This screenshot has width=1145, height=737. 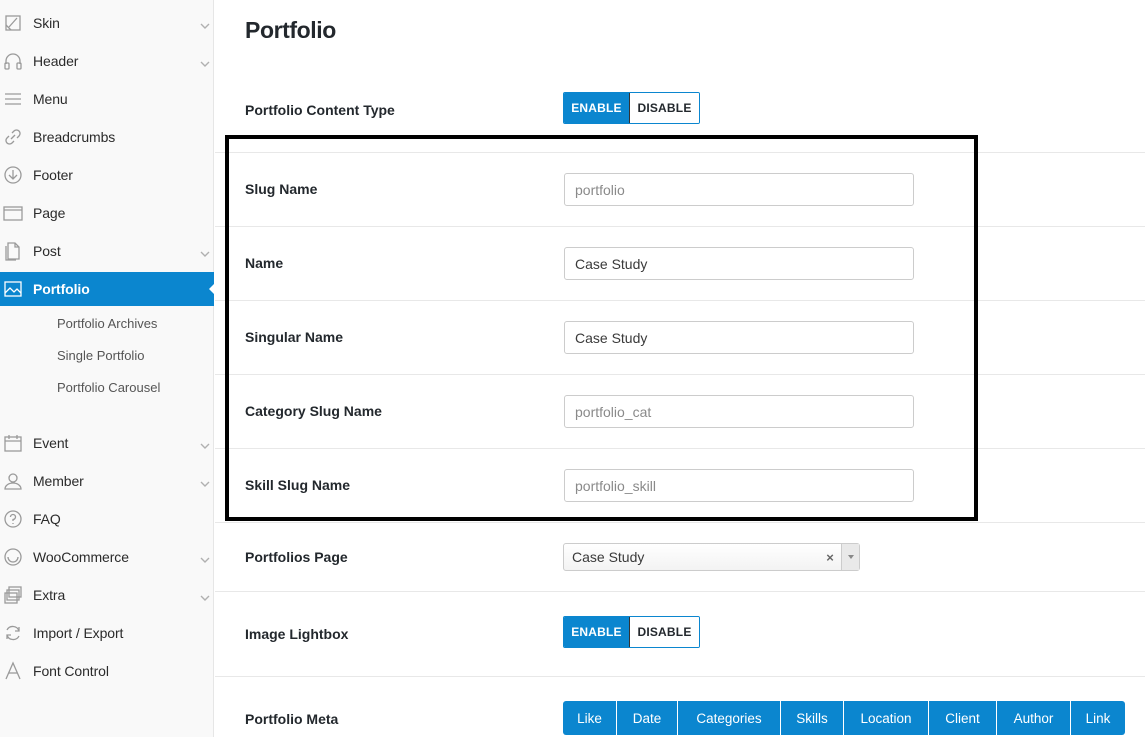 I want to click on setting-row-image-lightbox: Image Lightbox ENABLE DISABLE, so click(x=680, y=634).